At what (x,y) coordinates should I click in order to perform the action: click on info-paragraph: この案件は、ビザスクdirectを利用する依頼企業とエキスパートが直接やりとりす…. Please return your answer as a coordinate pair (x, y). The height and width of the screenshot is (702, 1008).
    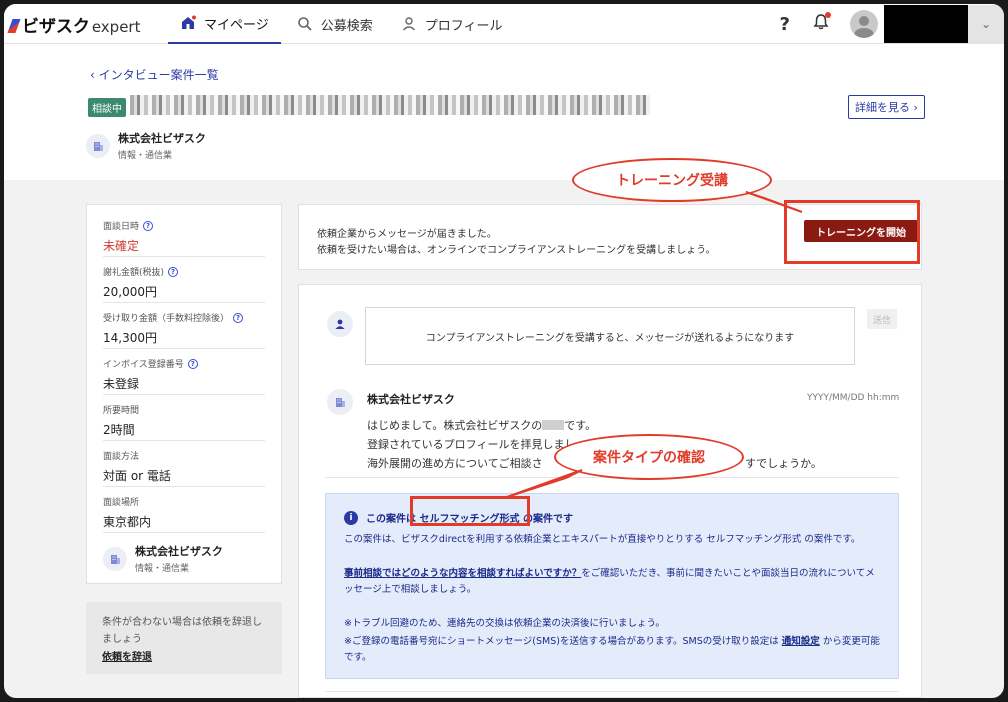
    Looking at the image, I should click on (602, 539).